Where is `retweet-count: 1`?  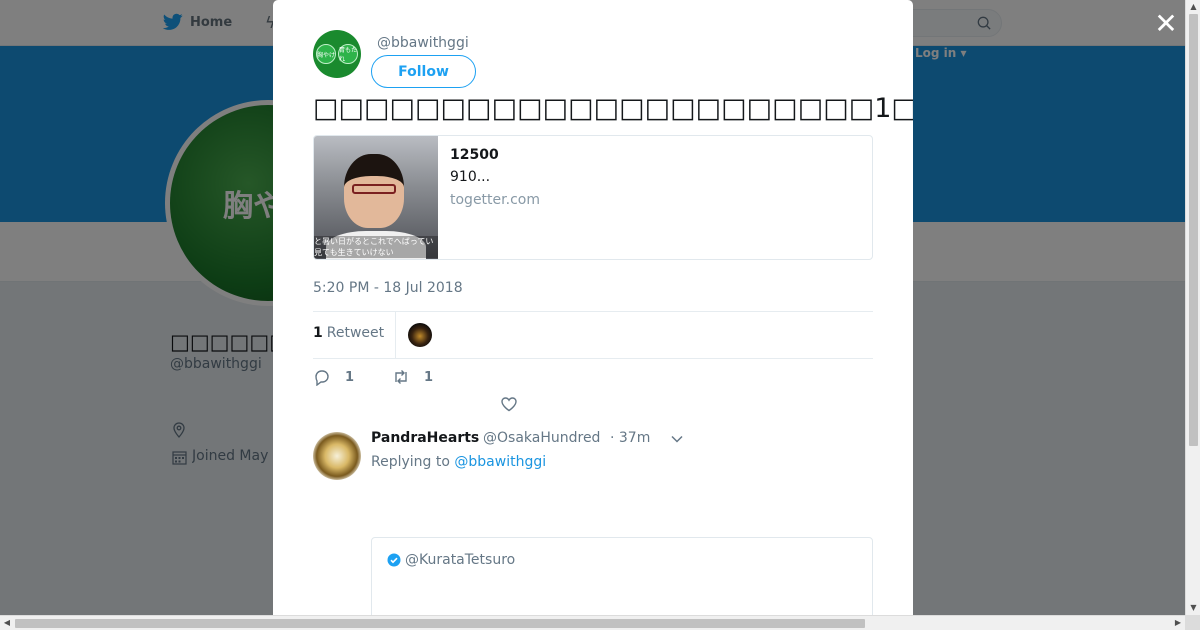 retweet-count: 1 is located at coordinates (318, 333).